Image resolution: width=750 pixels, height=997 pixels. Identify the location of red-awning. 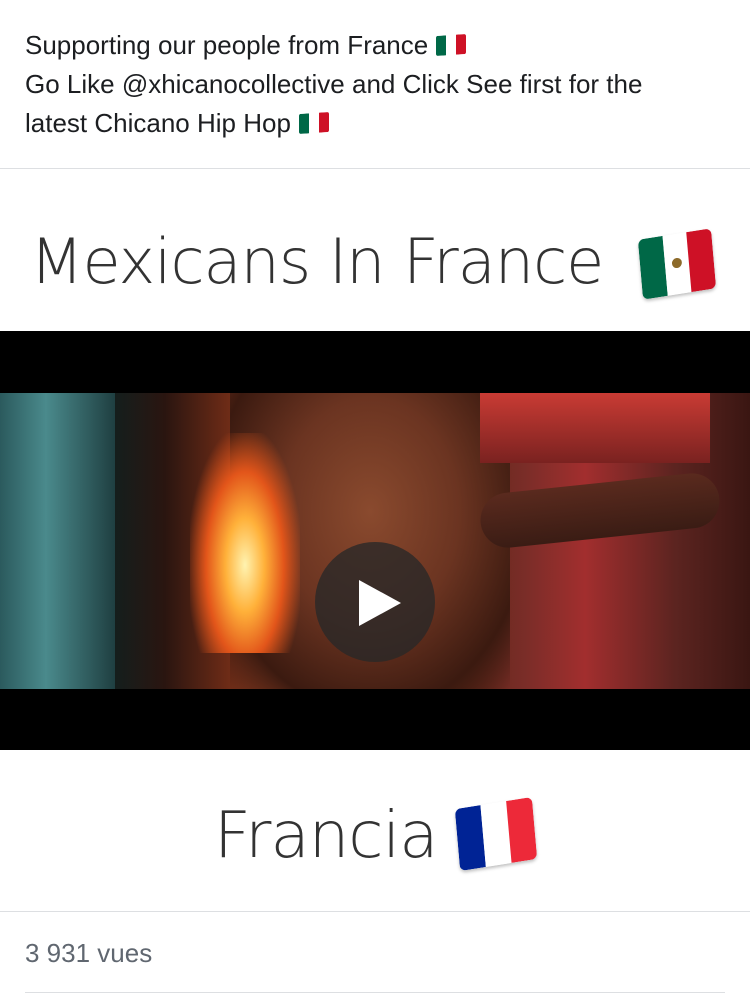
(595, 428).